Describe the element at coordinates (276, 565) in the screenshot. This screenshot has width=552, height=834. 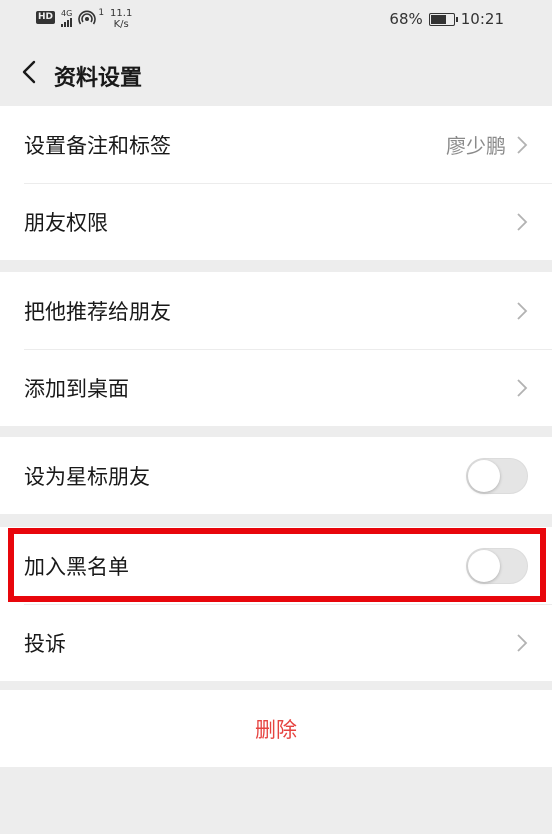
I see `row-add-to-blacklist: 加入黑名单` at that location.